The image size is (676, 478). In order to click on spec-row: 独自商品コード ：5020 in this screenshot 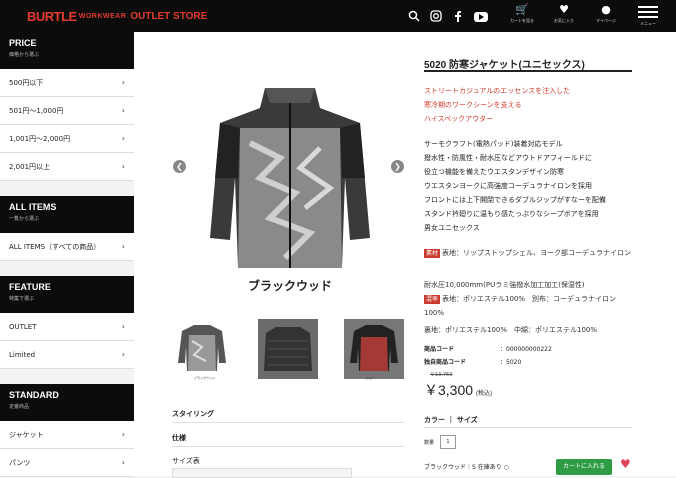, I will do `click(472, 361)`.